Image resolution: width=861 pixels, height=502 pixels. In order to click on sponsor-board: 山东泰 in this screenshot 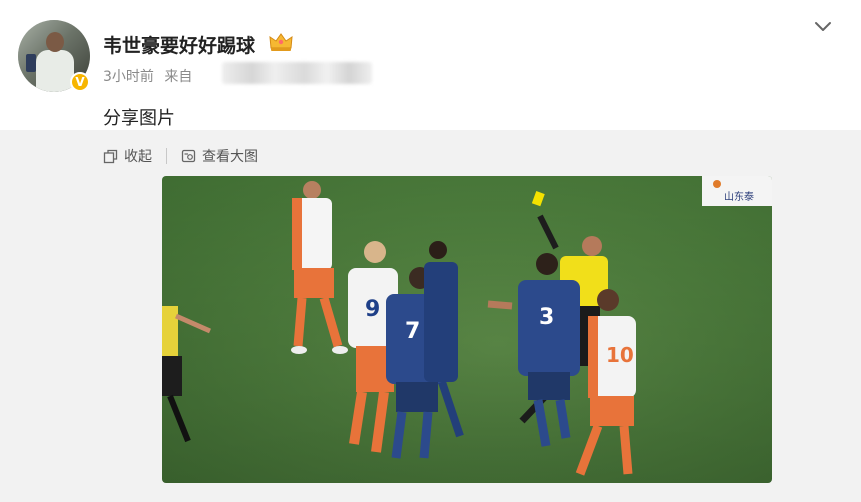, I will do `click(737, 191)`.